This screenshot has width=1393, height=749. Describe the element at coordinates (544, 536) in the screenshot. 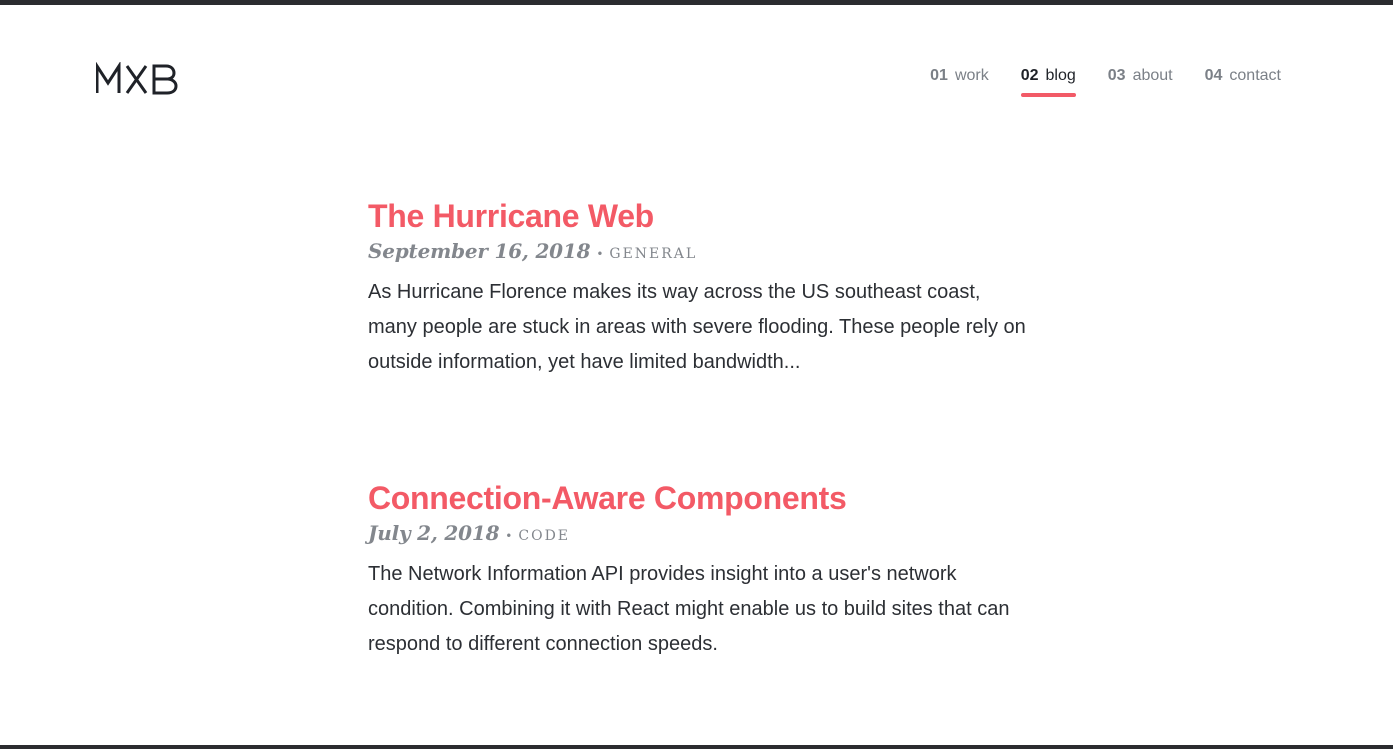

I see `post-category: CODE` at that location.